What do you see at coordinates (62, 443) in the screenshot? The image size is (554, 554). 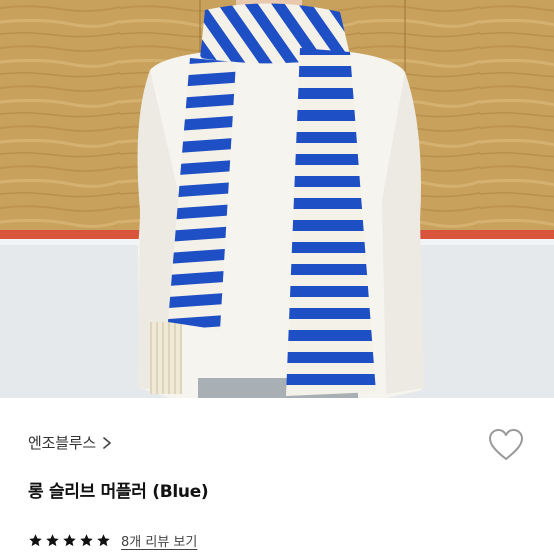 I see `brand-name: 엔조블루스` at bounding box center [62, 443].